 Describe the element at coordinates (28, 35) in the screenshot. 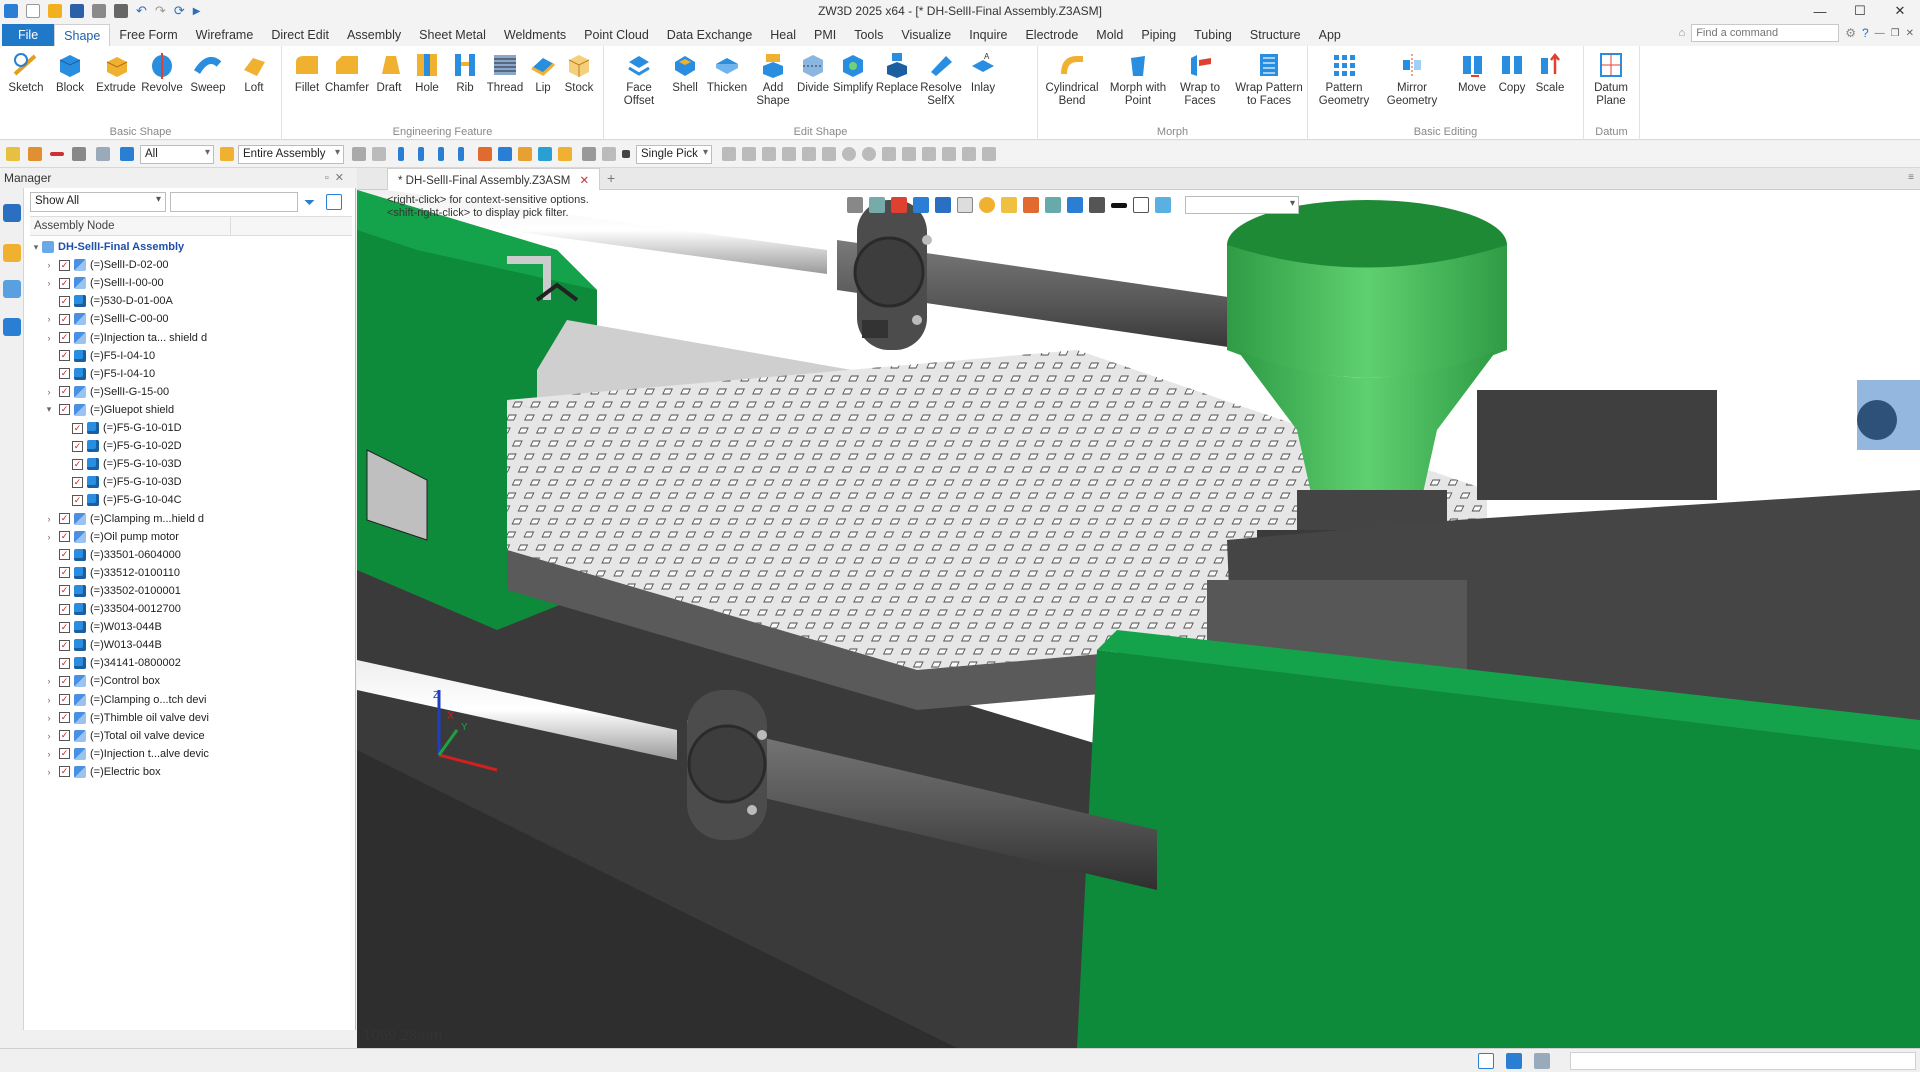

I see `tab-file: File` at that location.